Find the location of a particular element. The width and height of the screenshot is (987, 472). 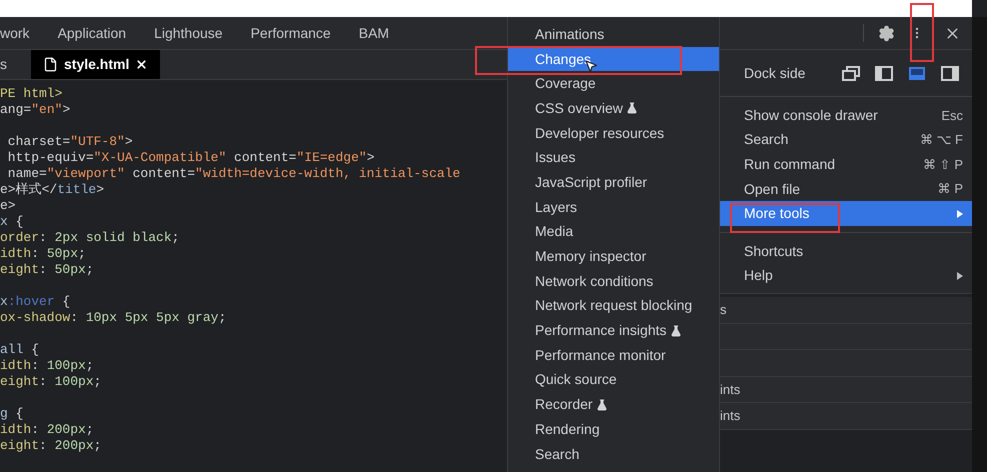

menu-item: Show console drawer Esc is located at coordinates (846, 115).